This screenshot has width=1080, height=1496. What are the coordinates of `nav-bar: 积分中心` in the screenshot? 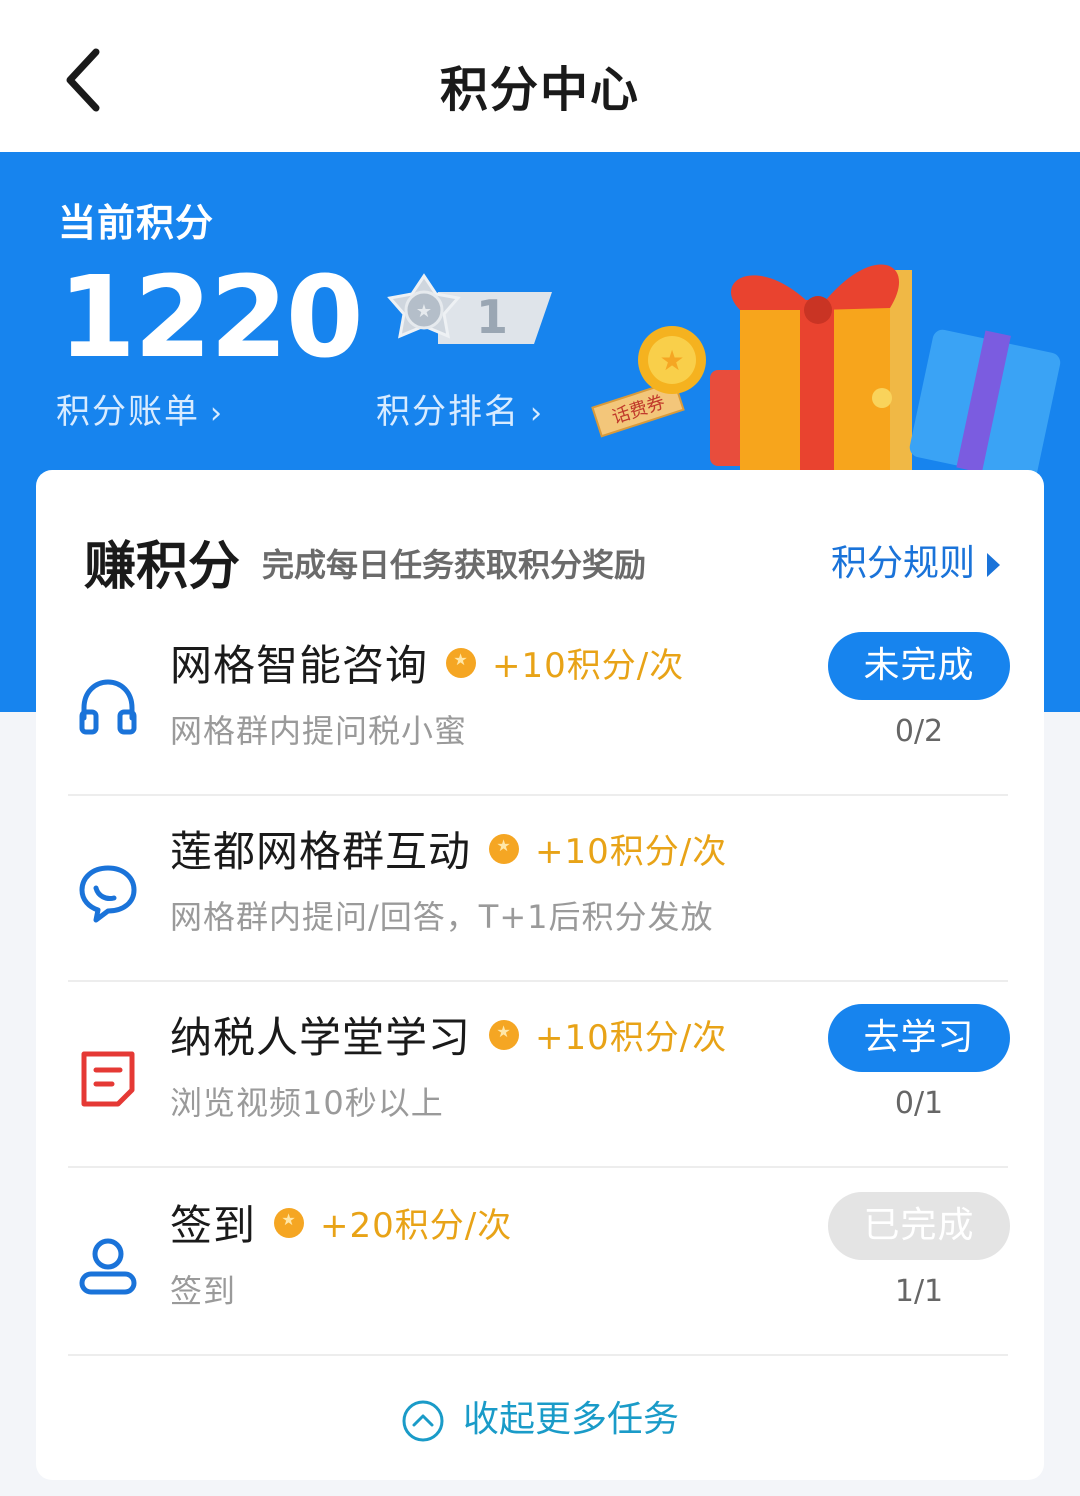 It's located at (540, 76).